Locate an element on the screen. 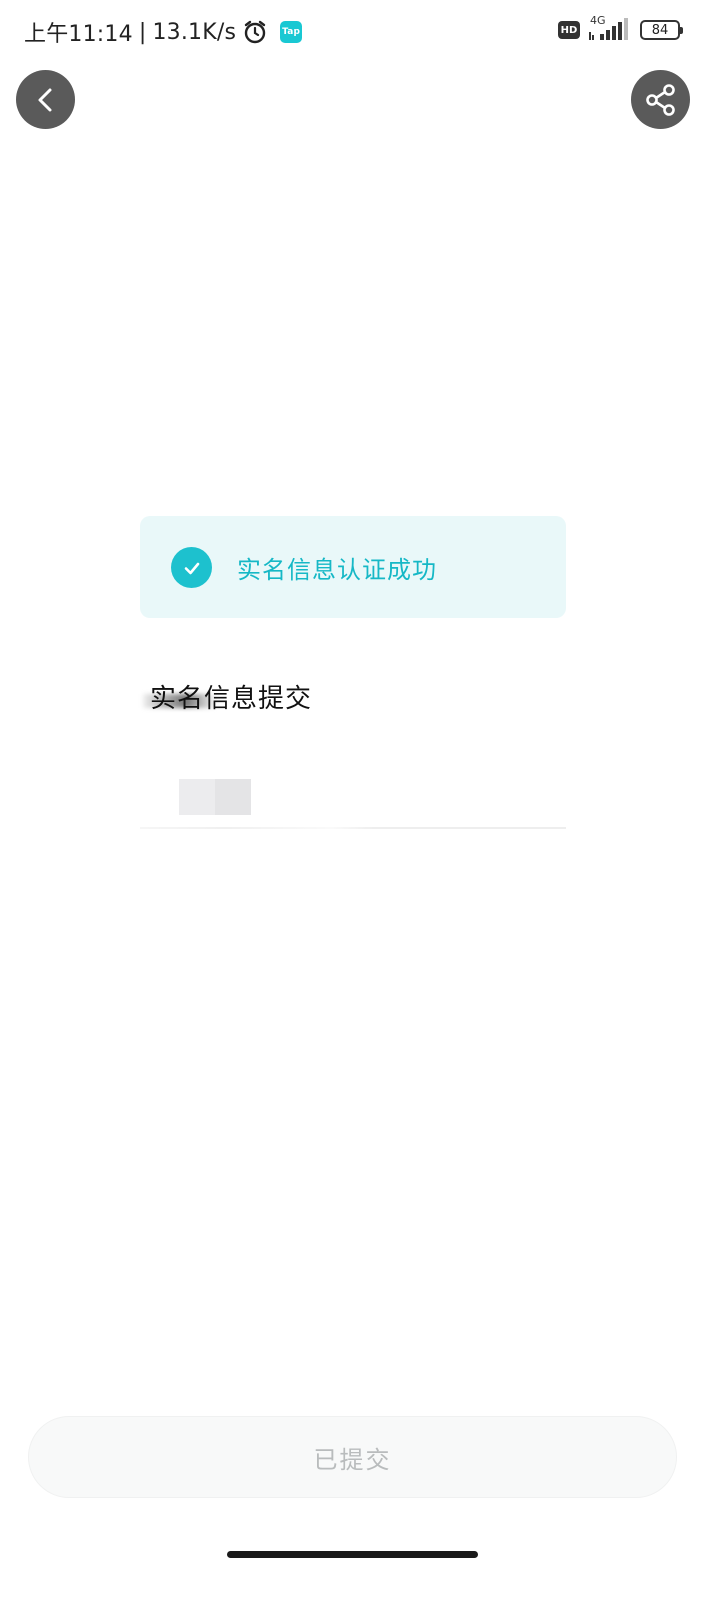 The image size is (720, 1601). redacted-info is located at coordinates (215, 797).